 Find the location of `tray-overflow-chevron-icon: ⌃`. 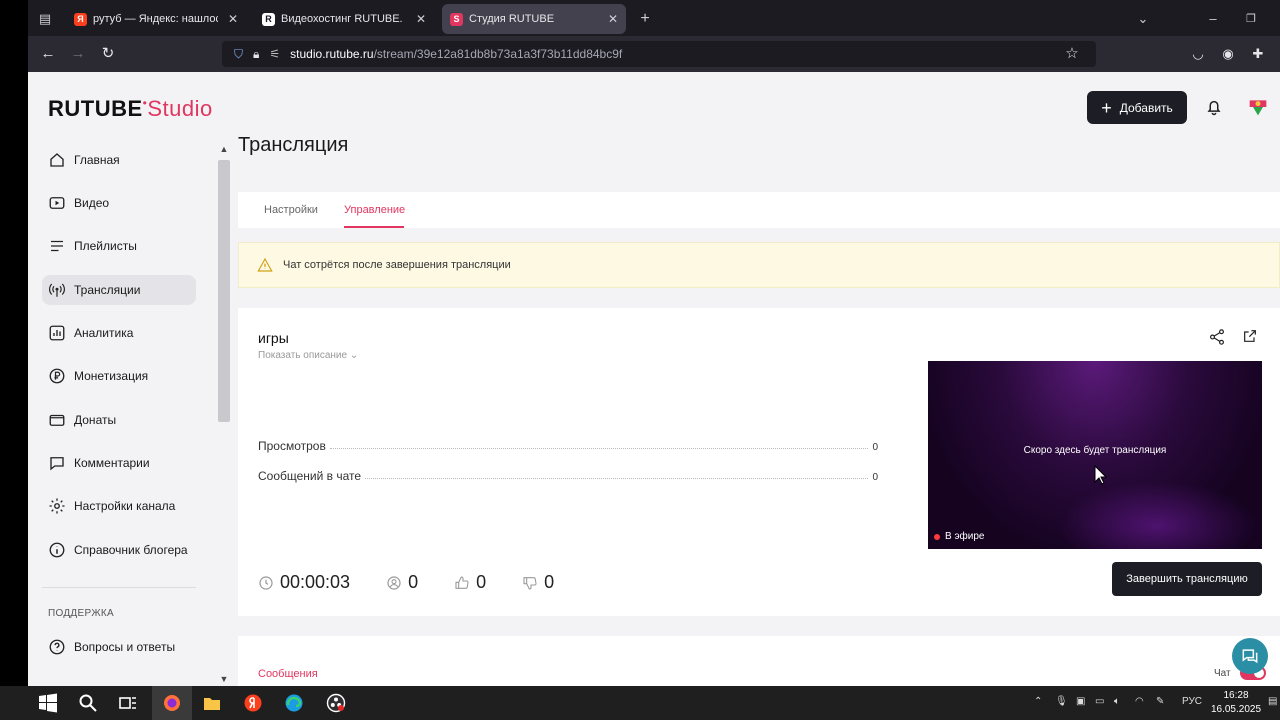

tray-overflow-chevron-icon: ⌃ is located at coordinates (1038, 701).